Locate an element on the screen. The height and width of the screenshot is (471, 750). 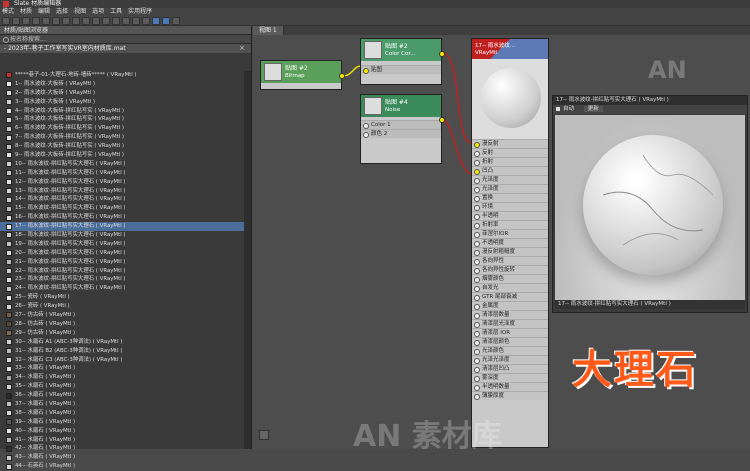
vraymtl-slot: 菲涅尔IOR is located at coordinates (510, 233).